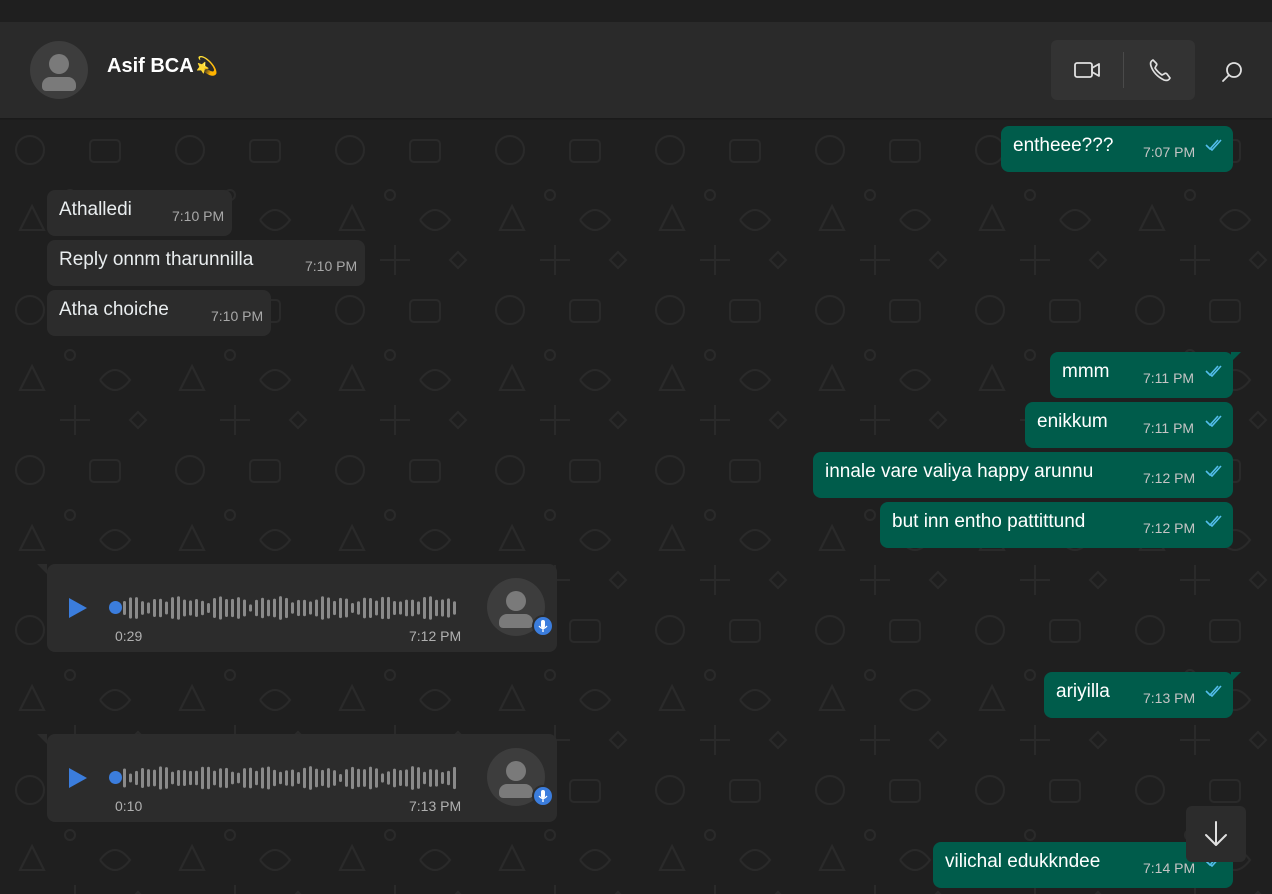 Image resolution: width=1272 pixels, height=894 pixels. Describe the element at coordinates (159, 313) in the screenshot. I see `message-bubble-incoming: Atha choiche 7:10 PM` at that location.